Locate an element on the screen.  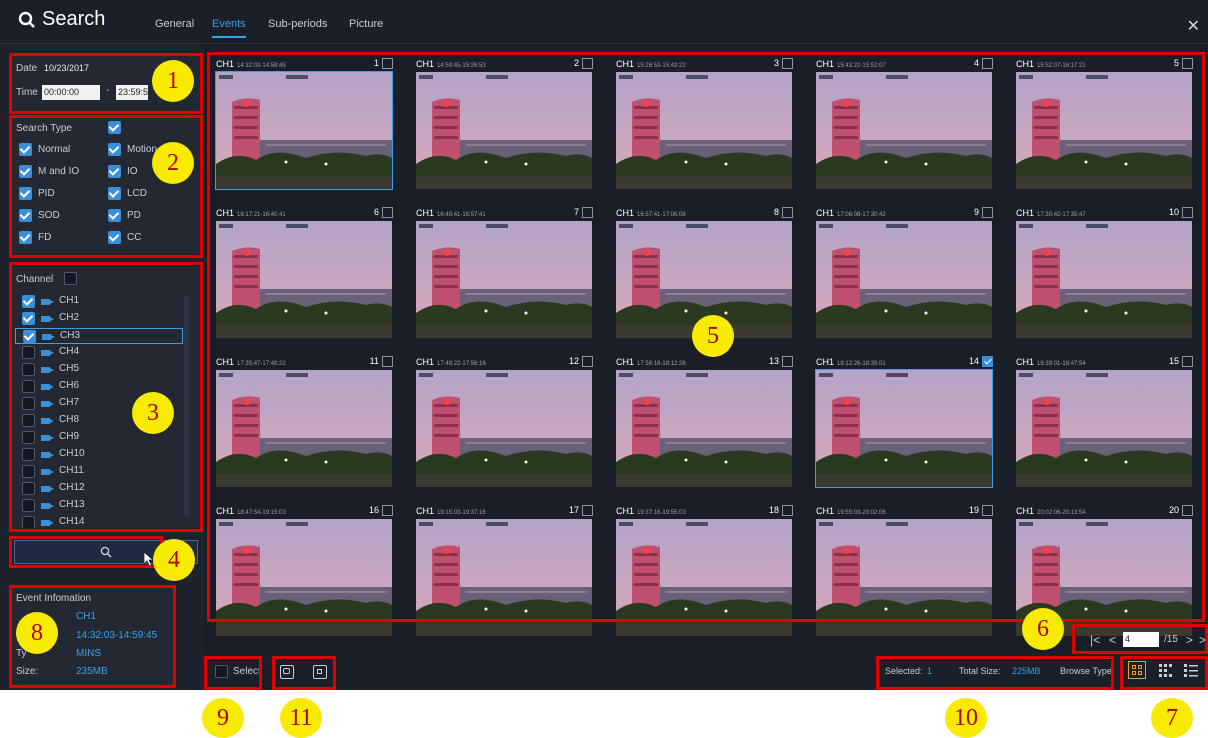
callout-badge-3: 3 is located at coordinates (153, 413).